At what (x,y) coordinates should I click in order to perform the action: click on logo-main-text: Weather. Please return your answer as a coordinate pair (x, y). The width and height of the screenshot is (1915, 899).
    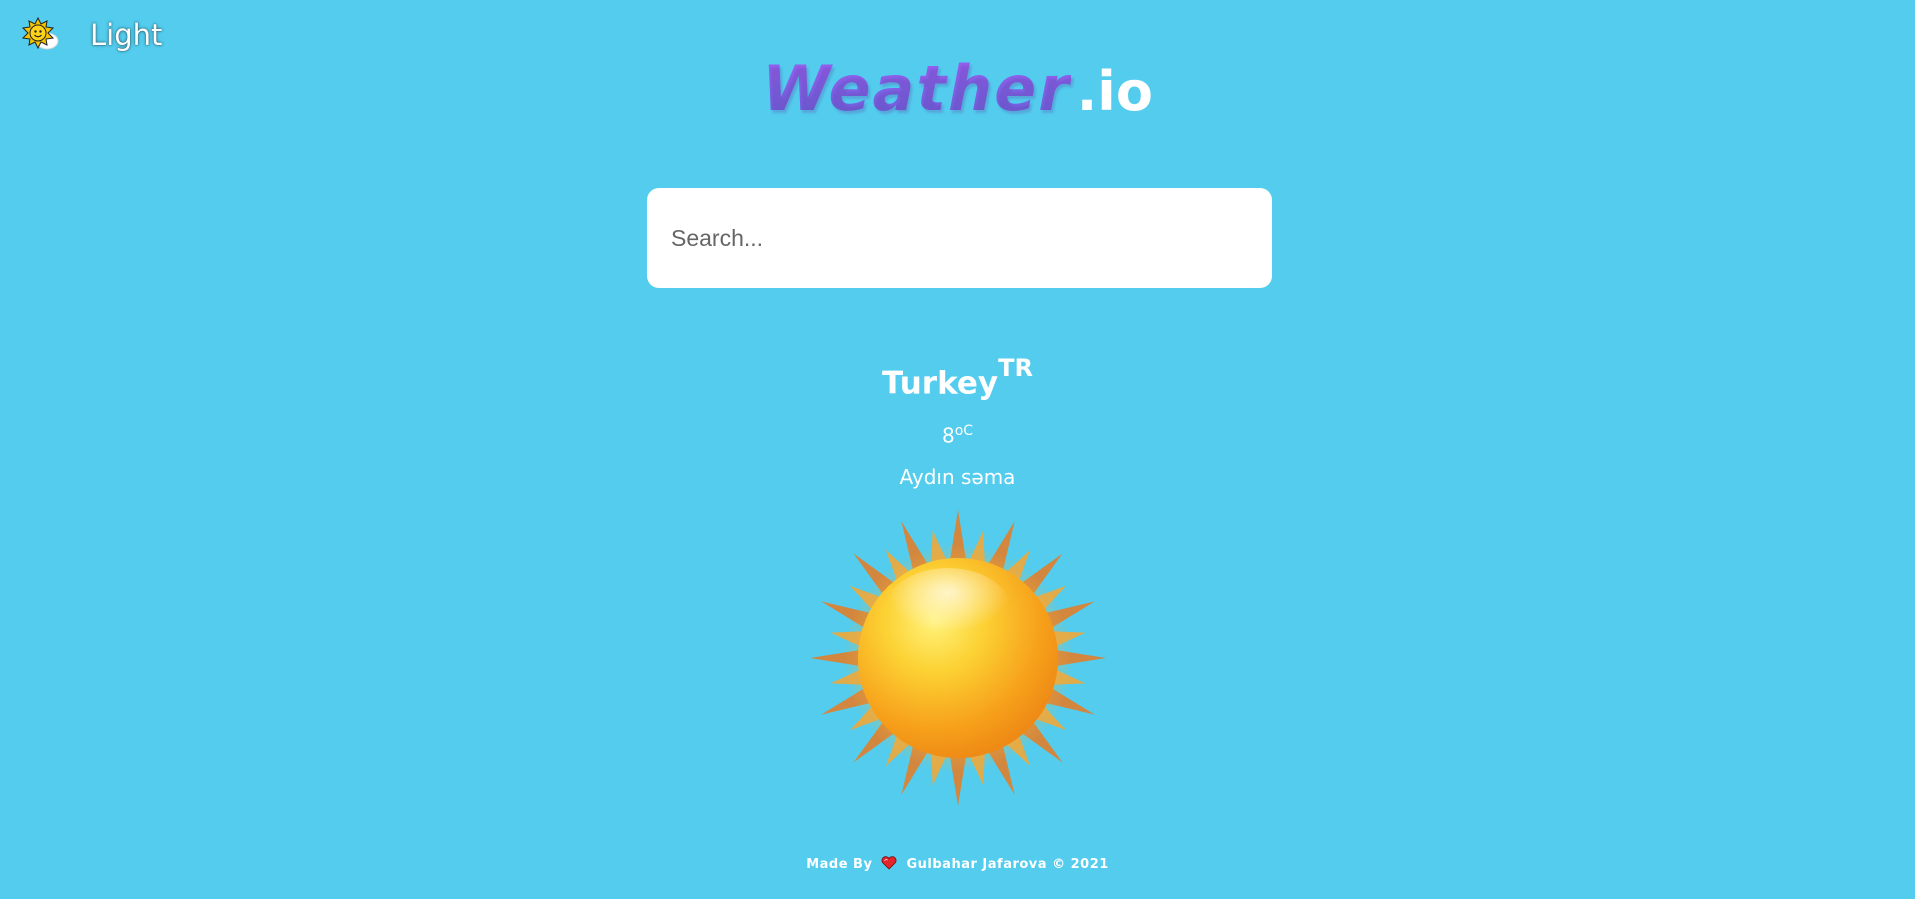
    Looking at the image, I should click on (916, 88).